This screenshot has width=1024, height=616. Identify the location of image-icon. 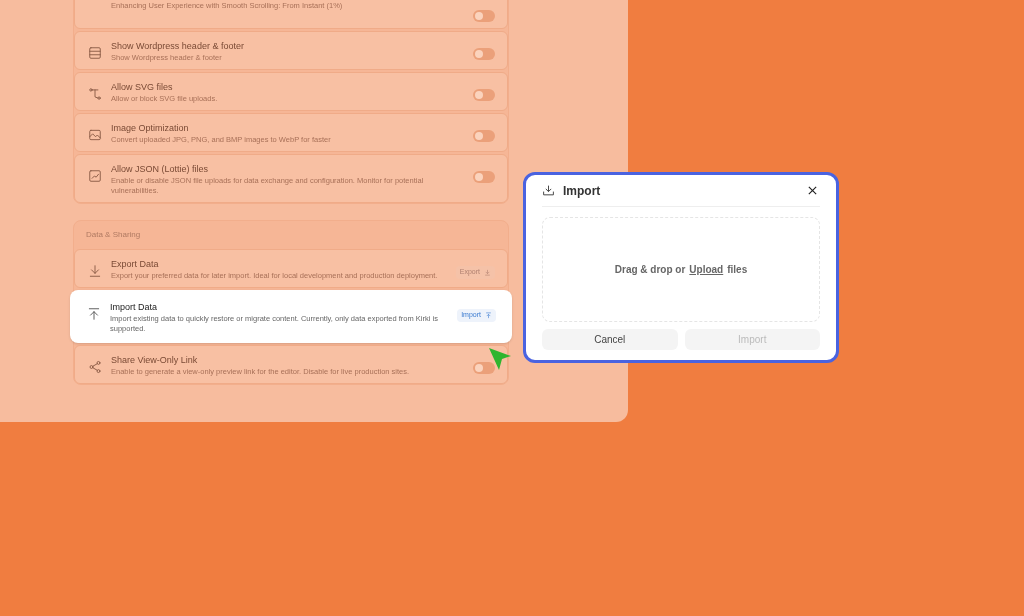
(95, 135).